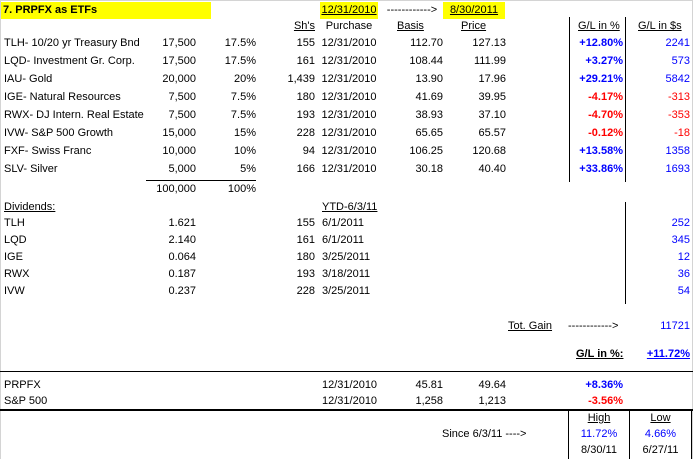 The image size is (693, 459). Describe the element at coordinates (668, 354) in the screenshot. I see `gl-pct-value: +11.72%` at that location.